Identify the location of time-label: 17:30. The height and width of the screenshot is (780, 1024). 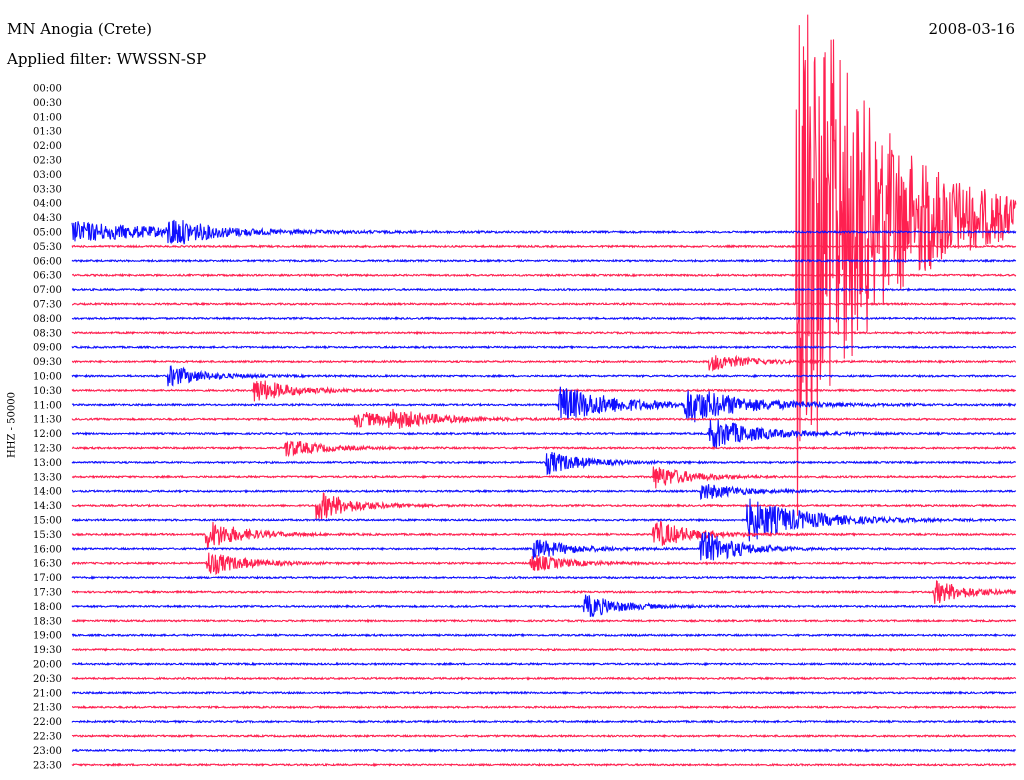
(47, 593).